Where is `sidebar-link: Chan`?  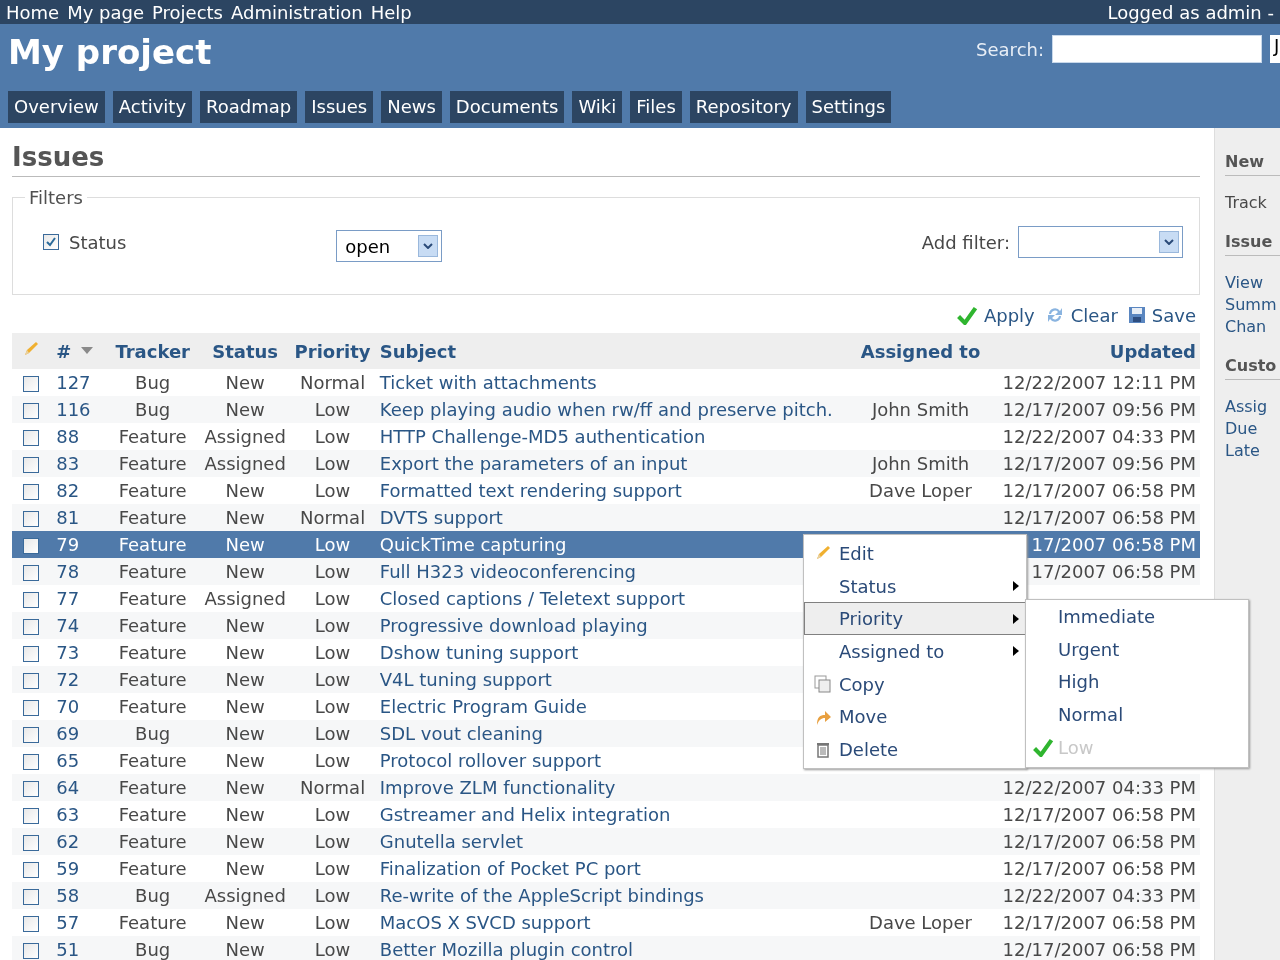
sidebar-link: Chan is located at coordinates (1252, 327).